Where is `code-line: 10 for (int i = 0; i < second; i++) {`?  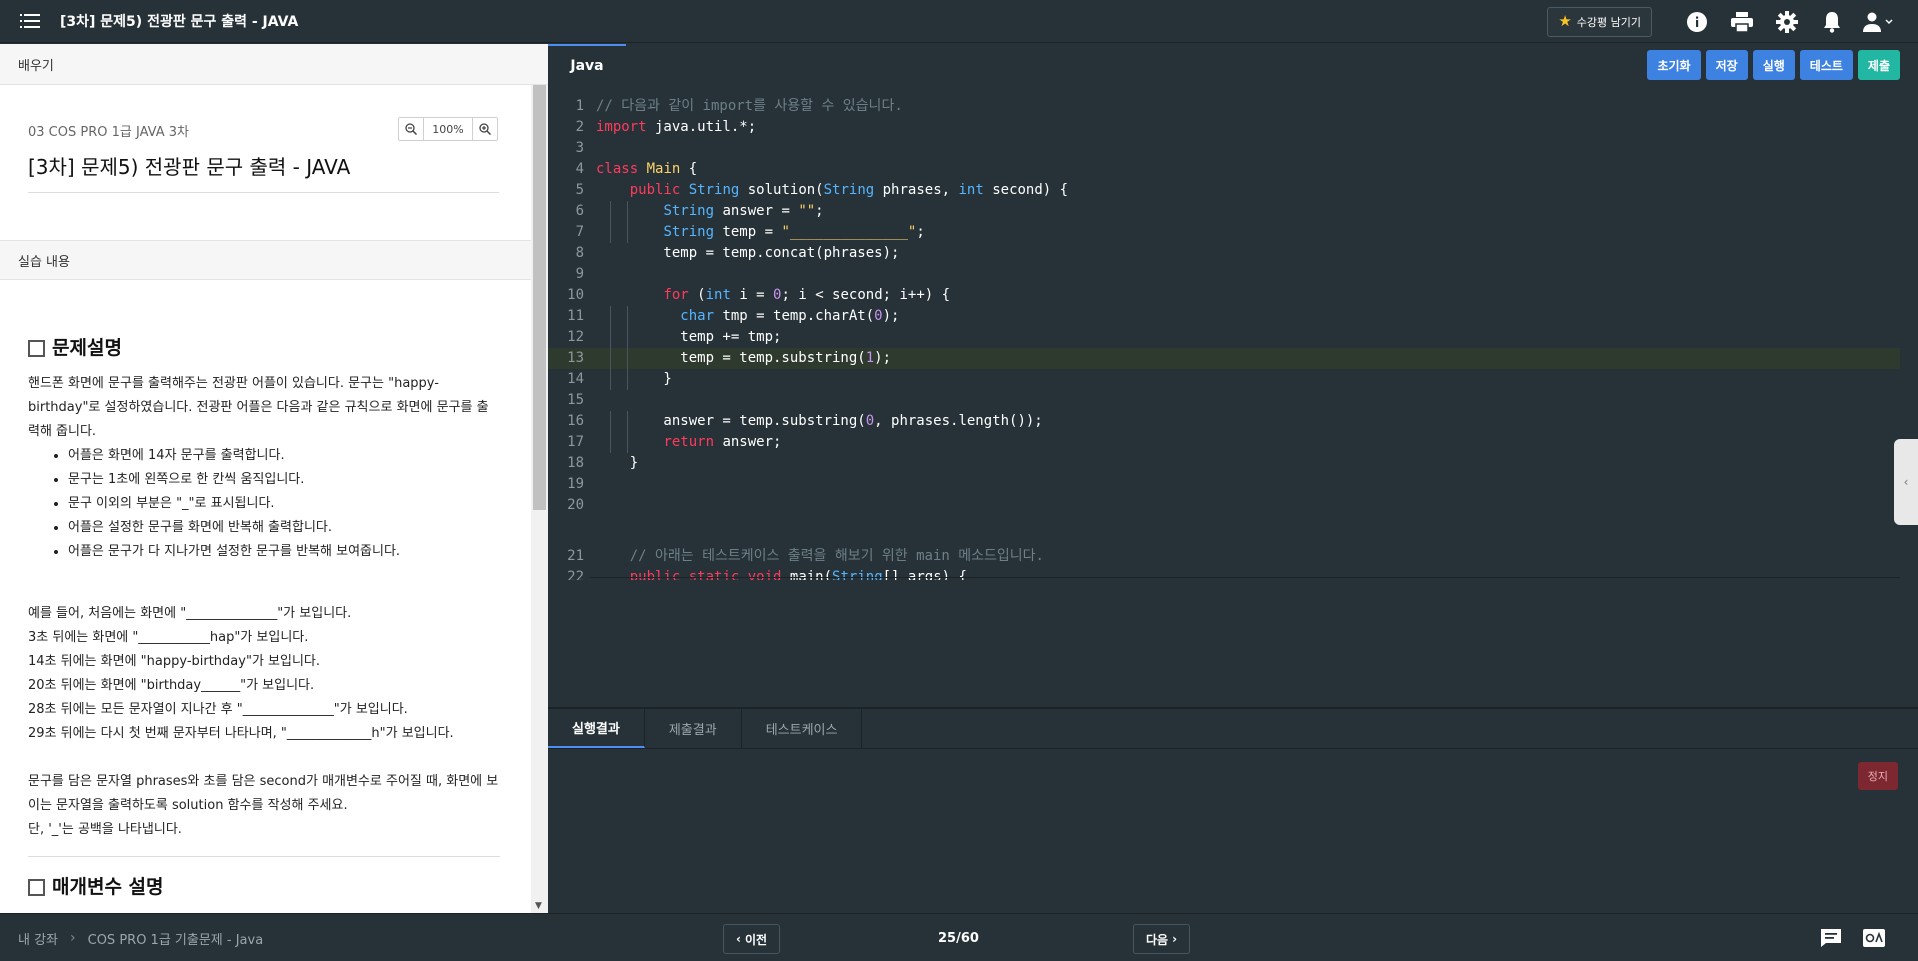
code-line: 10 for (int i = 0; i < second; i++) { is located at coordinates (1224, 295).